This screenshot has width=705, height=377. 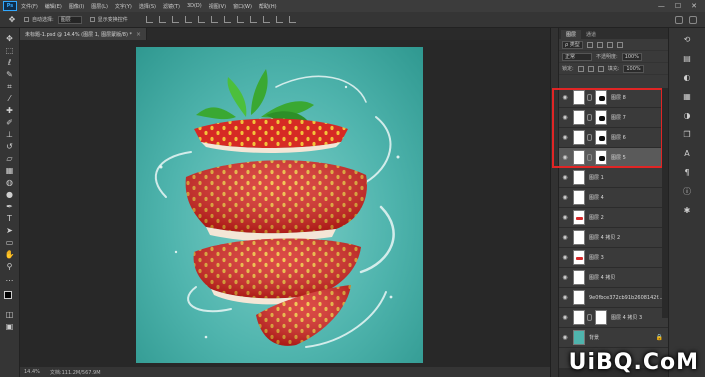 I want to click on adjustments-icon: ◐, so click(x=687, y=77).